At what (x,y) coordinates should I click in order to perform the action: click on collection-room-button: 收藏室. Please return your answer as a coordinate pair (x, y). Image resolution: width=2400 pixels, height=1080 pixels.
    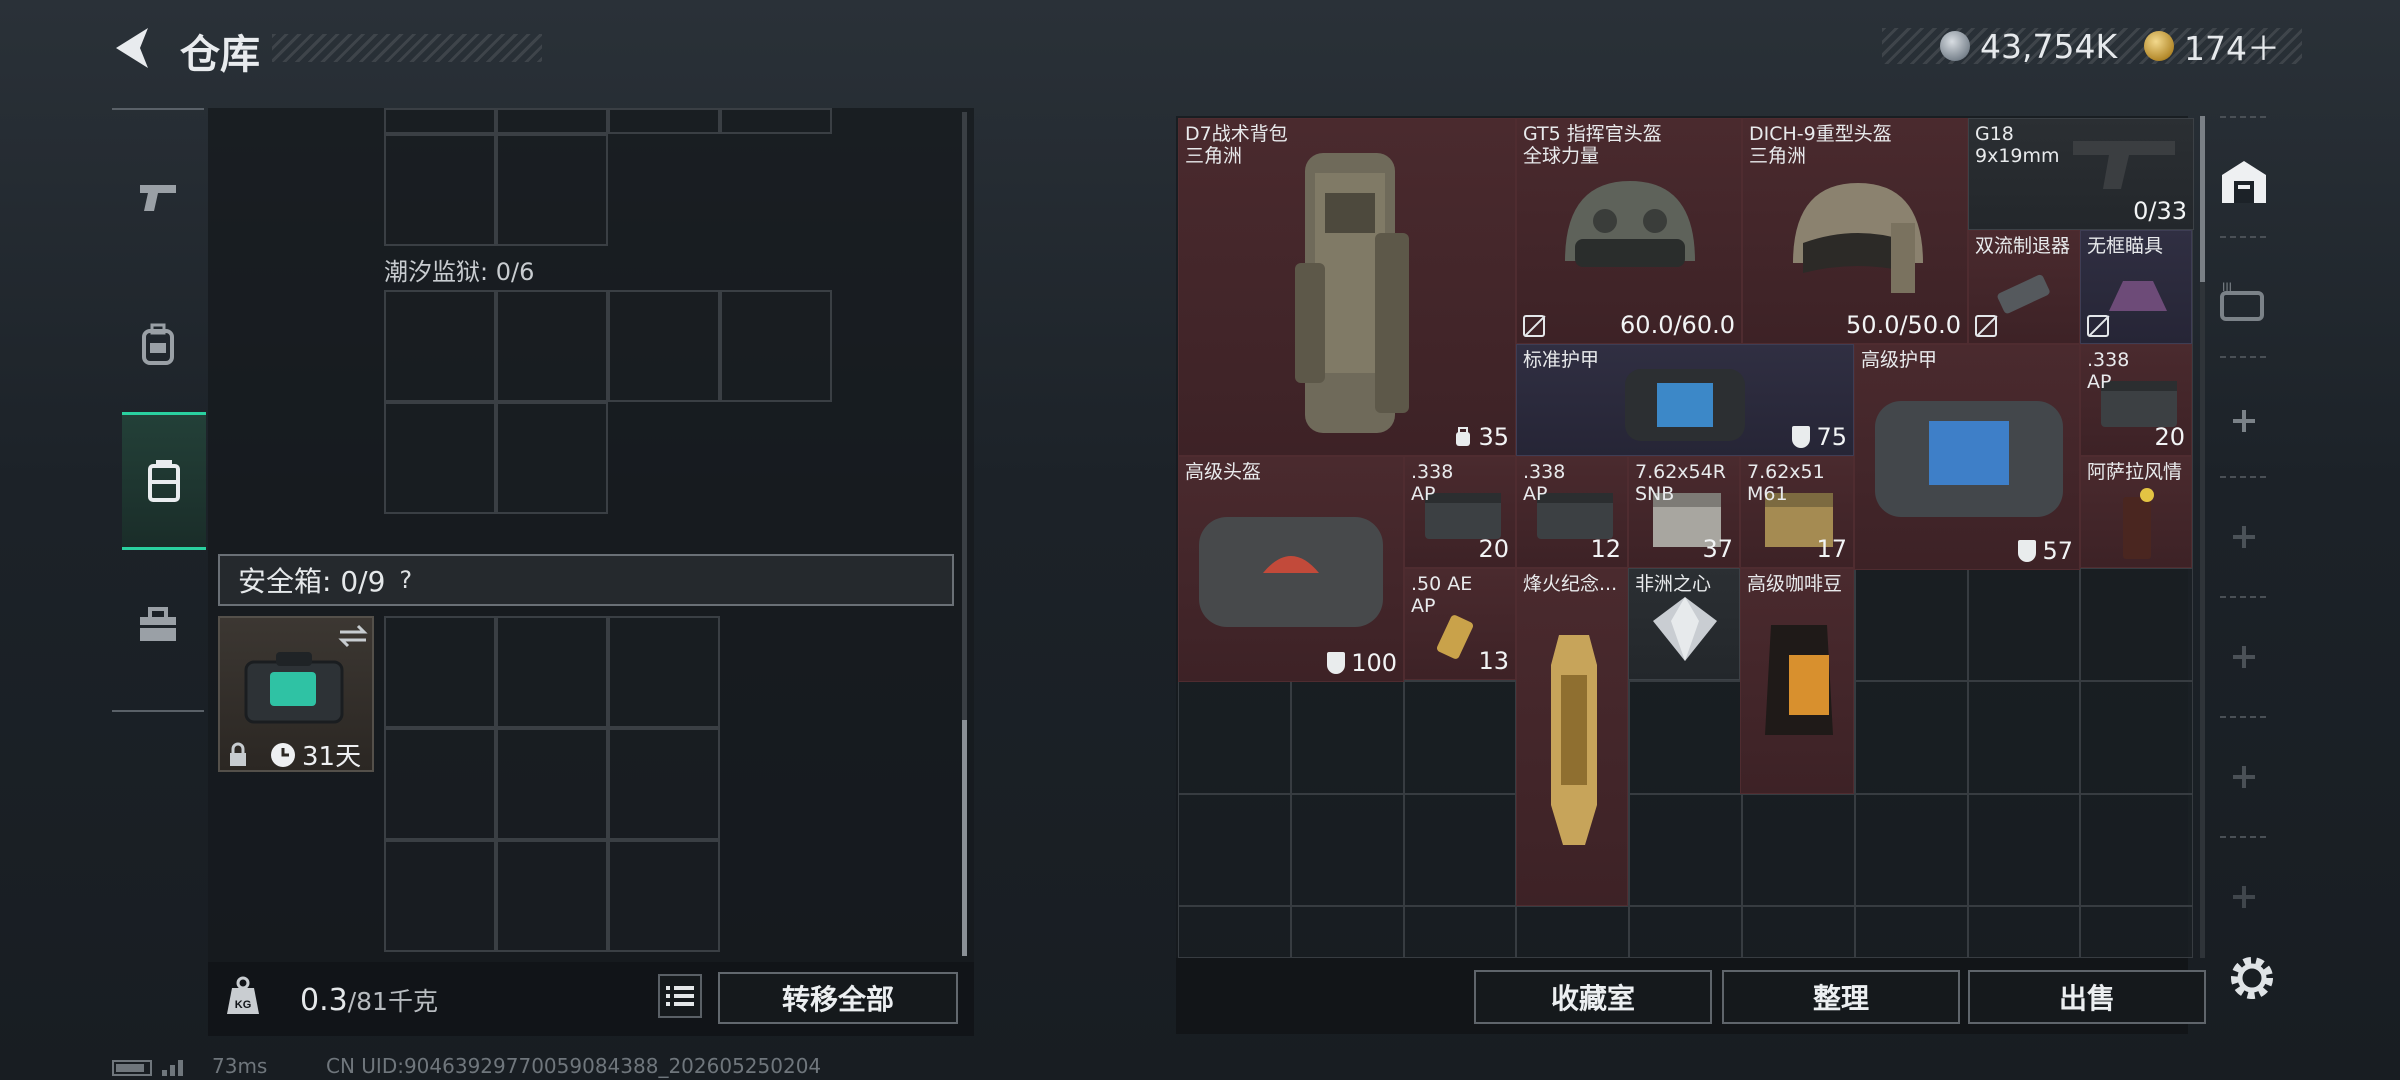
    Looking at the image, I should click on (1593, 997).